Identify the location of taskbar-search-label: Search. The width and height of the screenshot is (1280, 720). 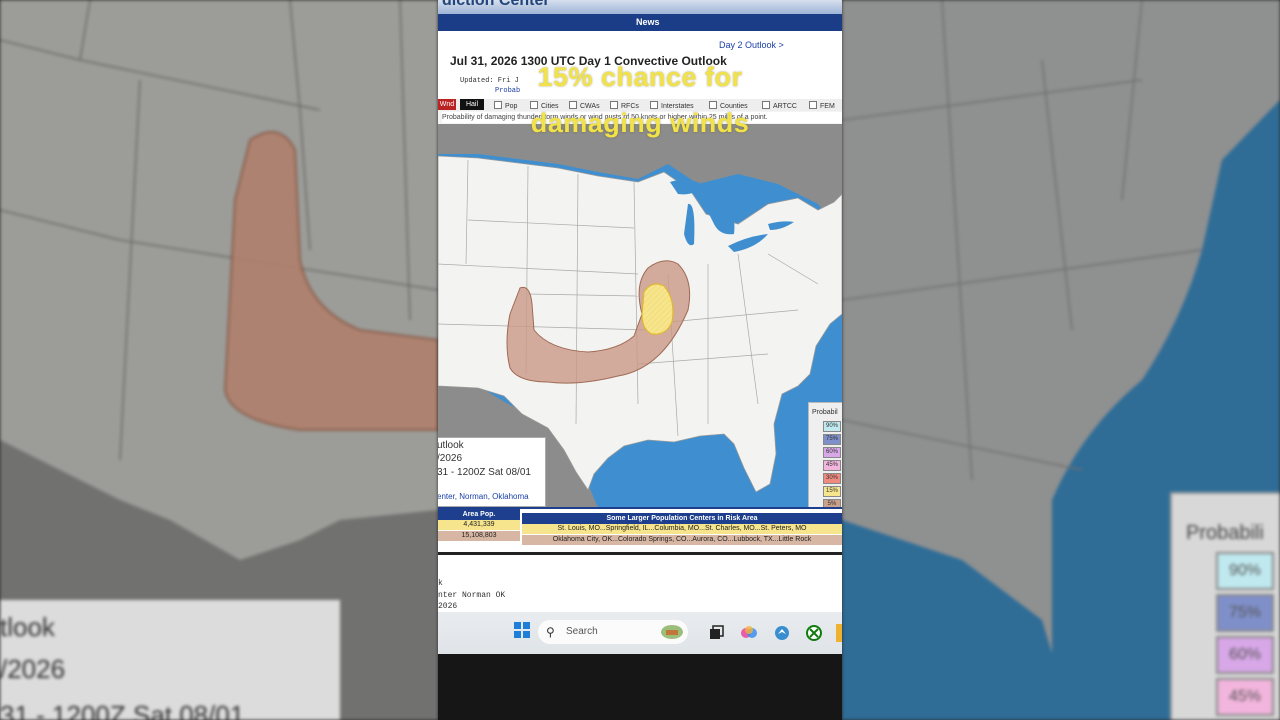
(582, 631).